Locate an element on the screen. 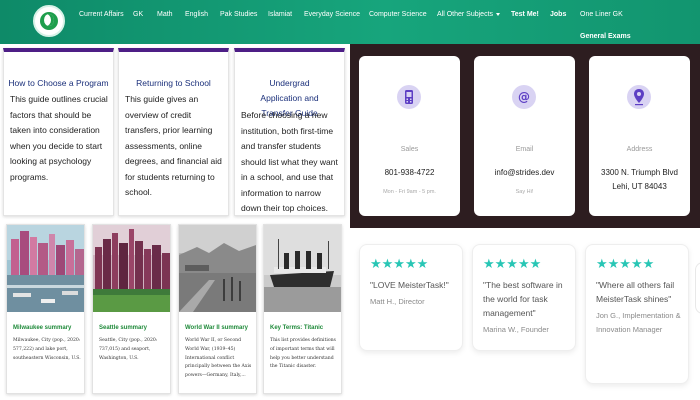 Image resolution: width=700 pixels, height=400 pixels. testimonial-author: Matt H., Director is located at coordinates (397, 301).